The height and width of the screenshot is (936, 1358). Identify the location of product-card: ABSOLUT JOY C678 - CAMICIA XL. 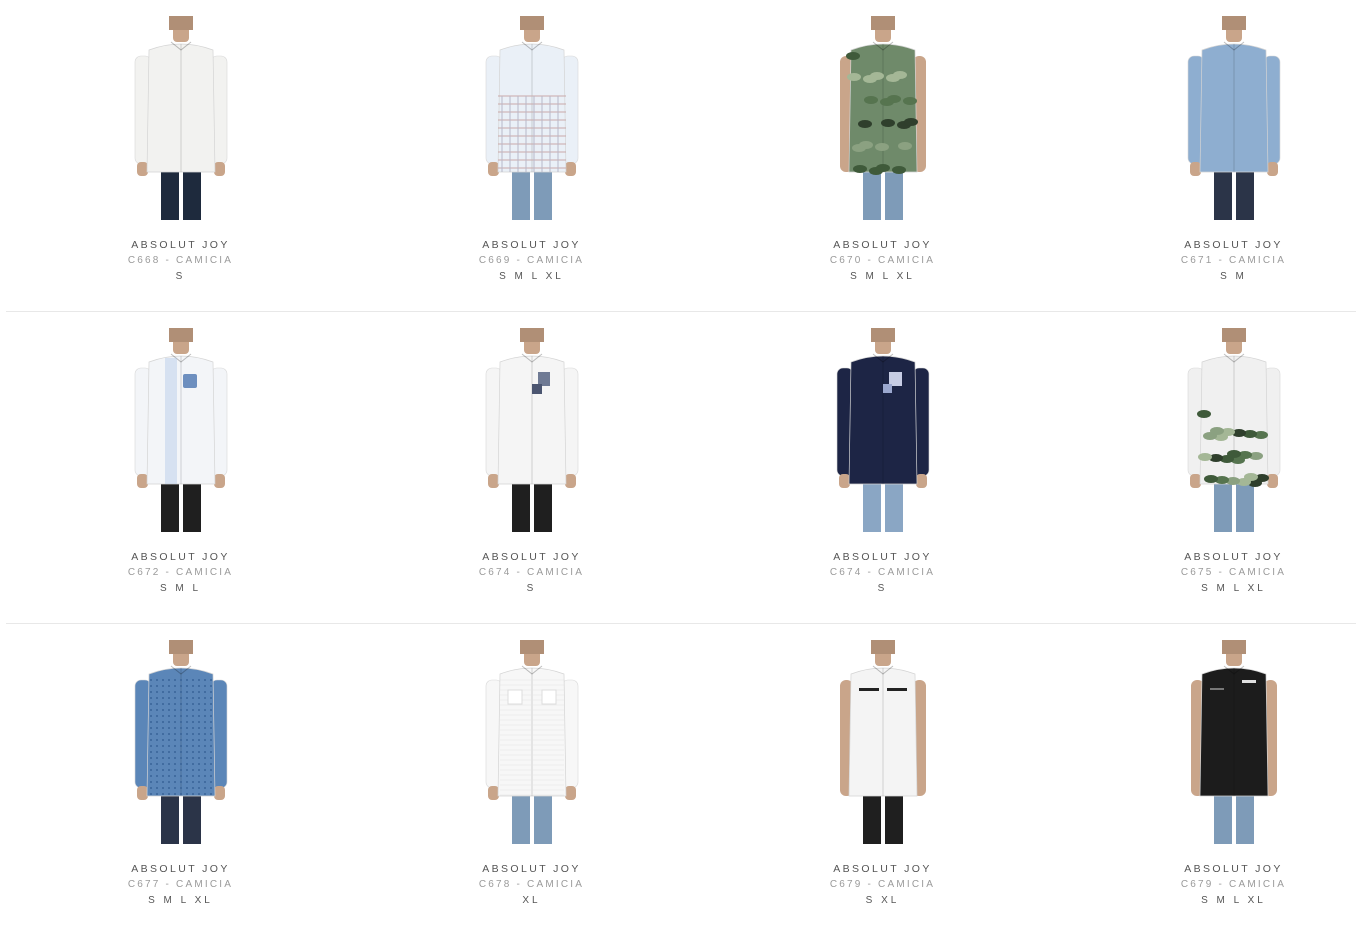
(531, 774).